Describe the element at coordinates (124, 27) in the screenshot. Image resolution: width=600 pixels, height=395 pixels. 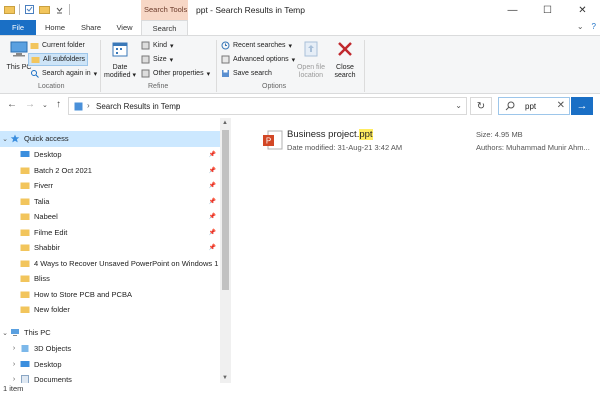
I see `tab-view: View` at that location.